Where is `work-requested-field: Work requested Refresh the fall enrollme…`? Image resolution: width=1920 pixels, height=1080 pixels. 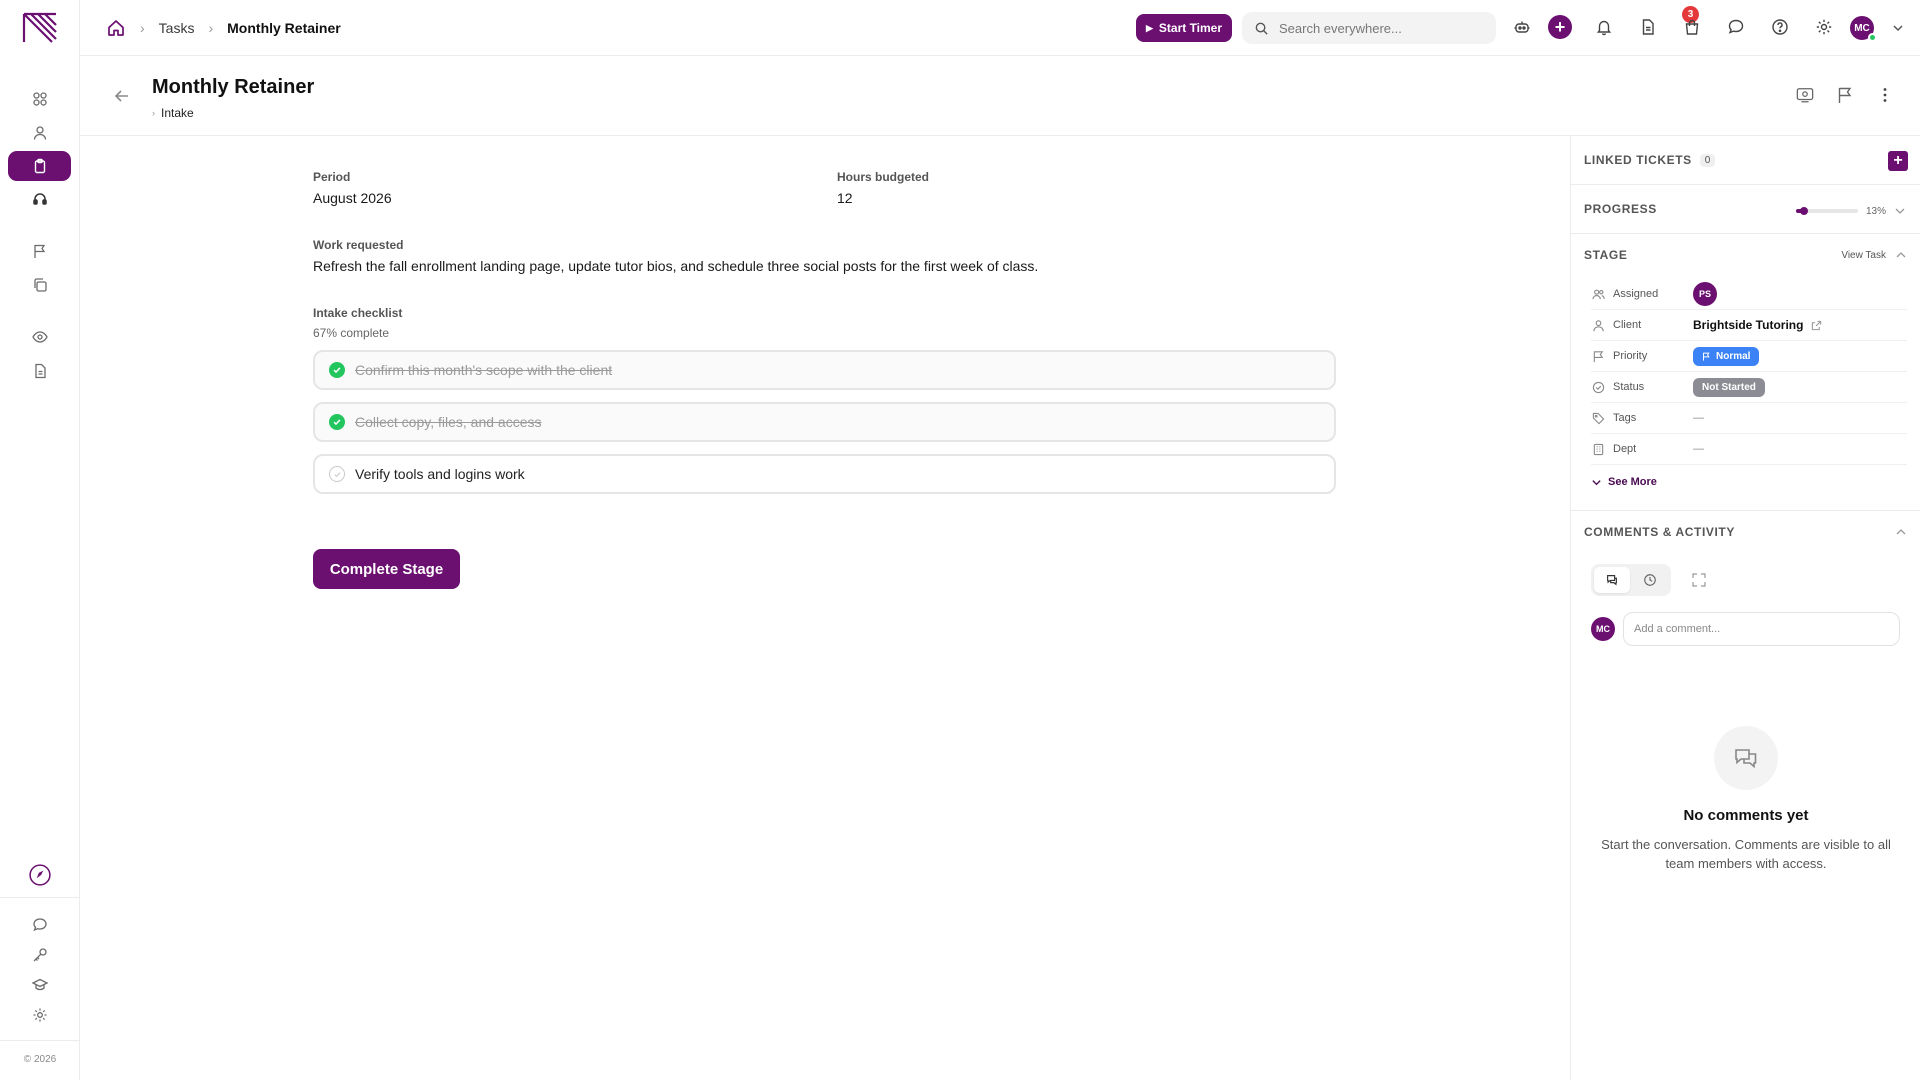 work-requested-field: Work requested Refresh the fall enrollme… is located at coordinates (828, 256).